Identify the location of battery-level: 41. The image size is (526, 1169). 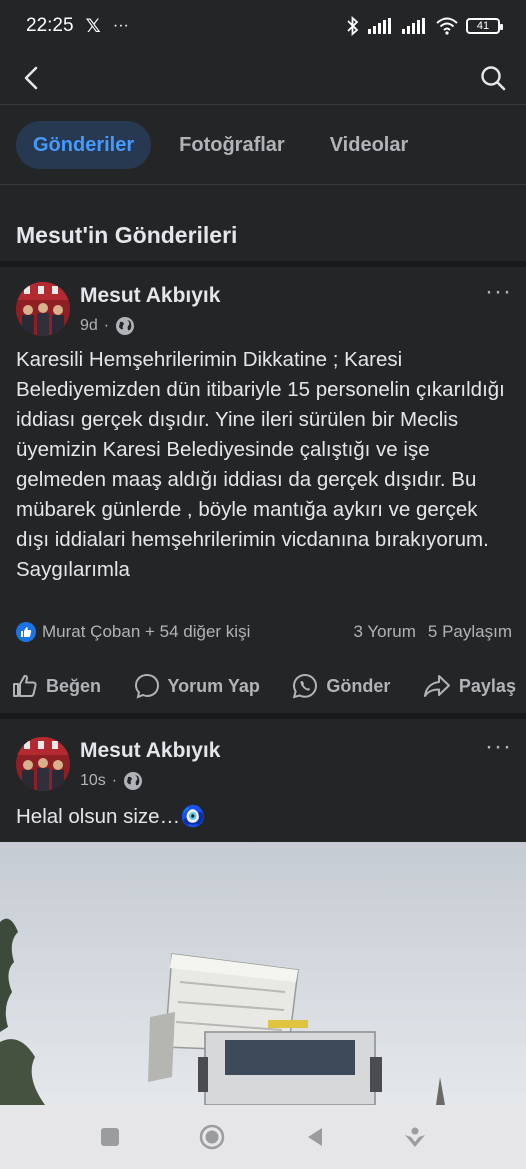
(483, 26).